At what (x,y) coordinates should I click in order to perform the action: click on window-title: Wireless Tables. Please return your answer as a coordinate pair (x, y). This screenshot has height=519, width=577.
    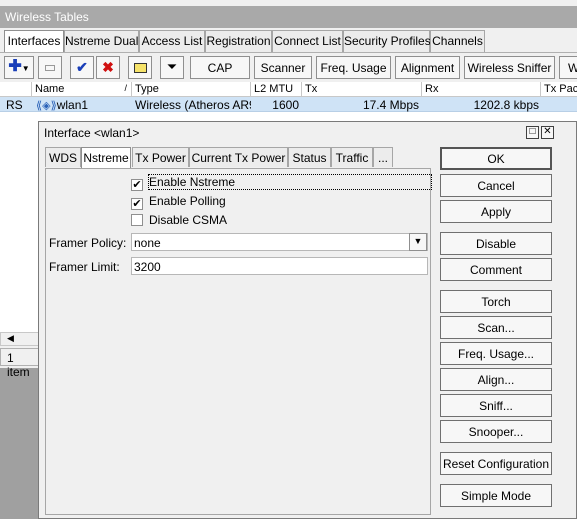
    Looking at the image, I should click on (288, 17).